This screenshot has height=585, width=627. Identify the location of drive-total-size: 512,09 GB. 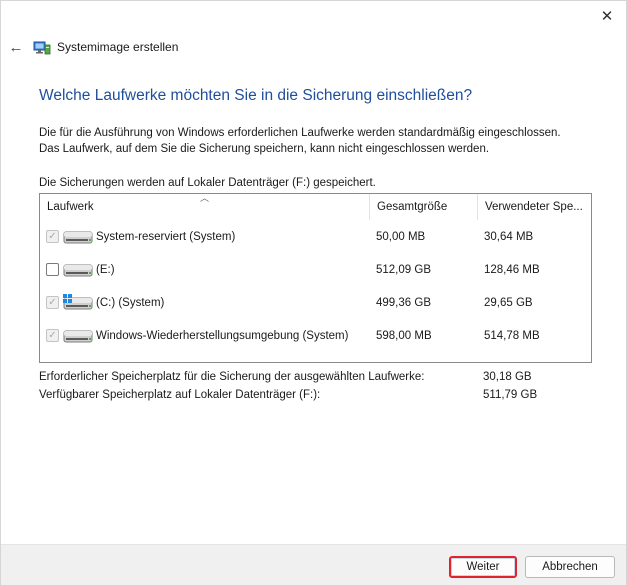
(403, 269).